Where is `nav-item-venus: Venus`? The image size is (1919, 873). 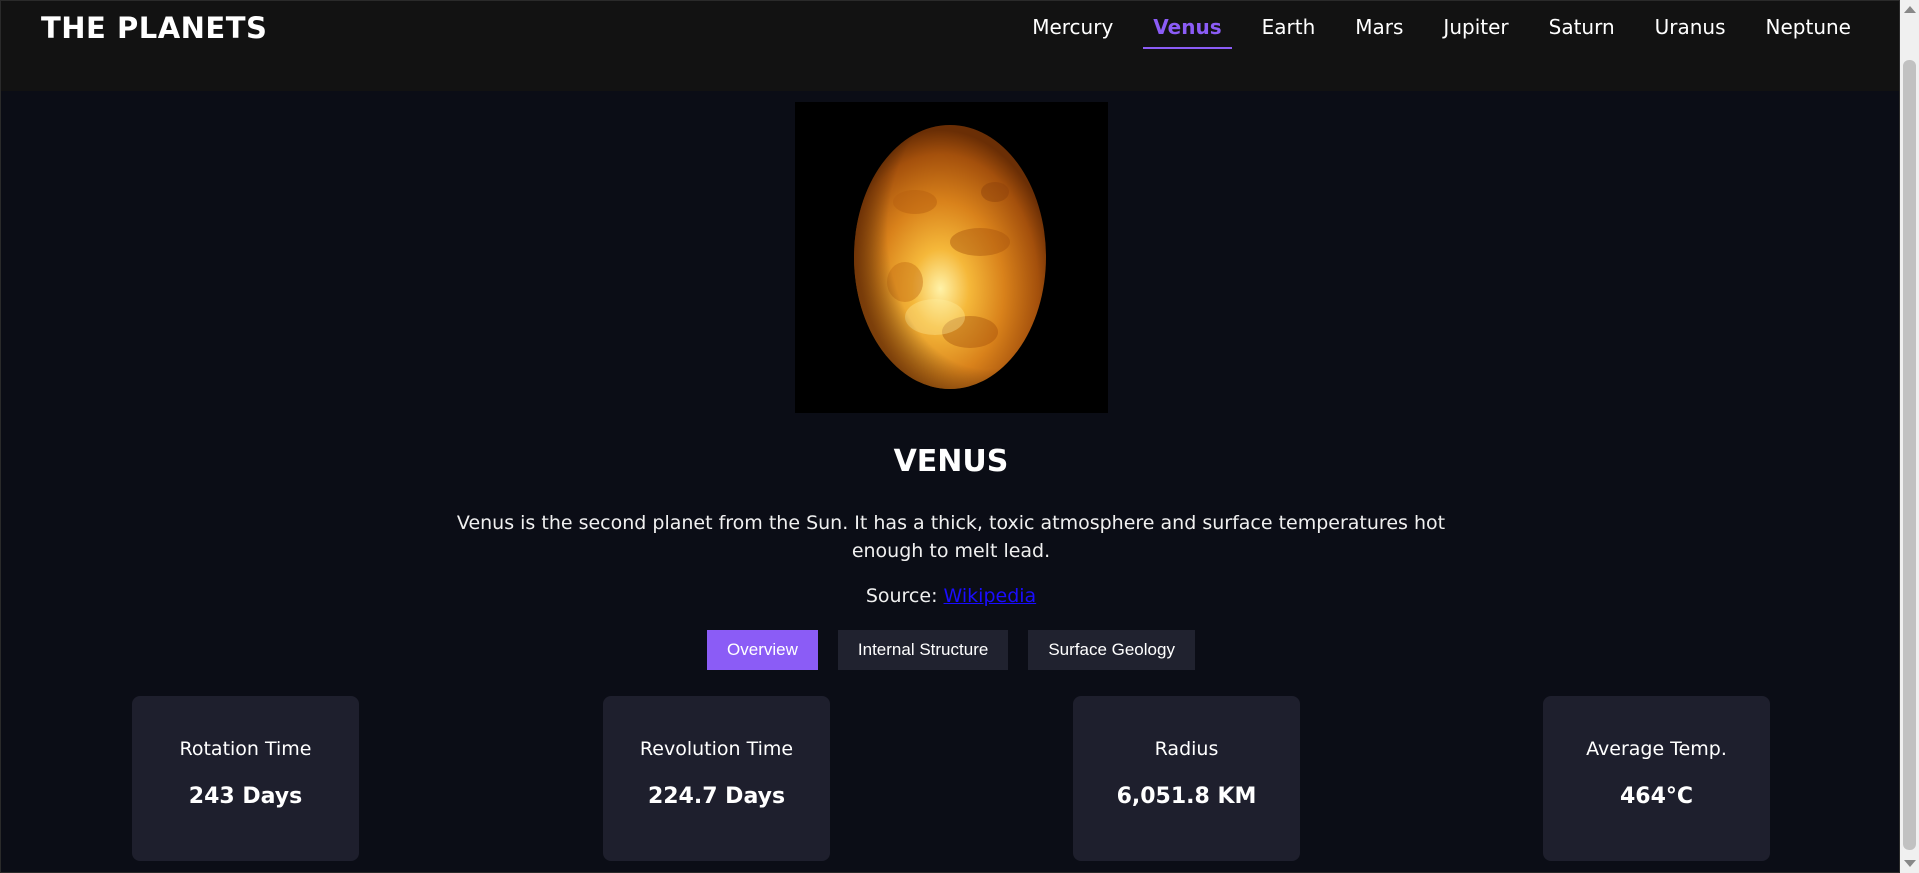
nav-item-venus: Venus is located at coordinates (1187, 31).